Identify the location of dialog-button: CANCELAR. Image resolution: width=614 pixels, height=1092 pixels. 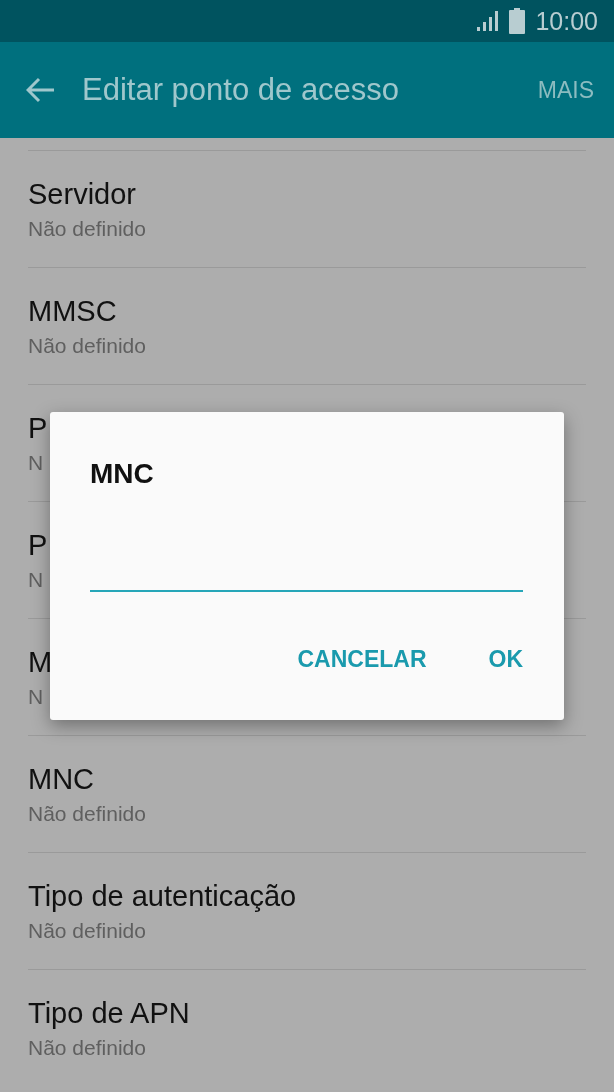
(362, 659).